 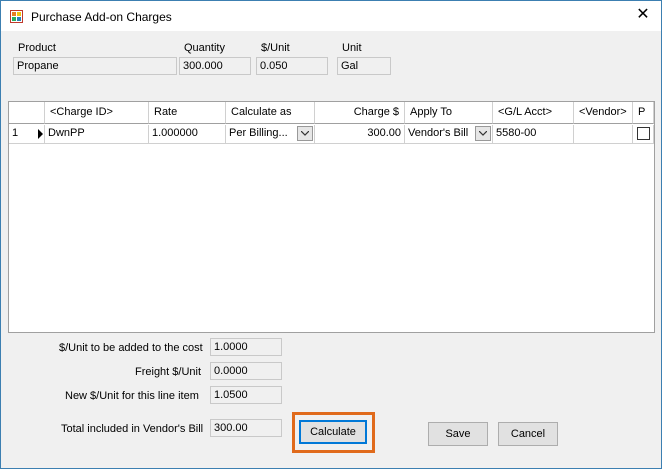 What do you see at coordinates (458, 434) in the screenshot?
I see `save-button: Save` at bounding box center [458, 434].